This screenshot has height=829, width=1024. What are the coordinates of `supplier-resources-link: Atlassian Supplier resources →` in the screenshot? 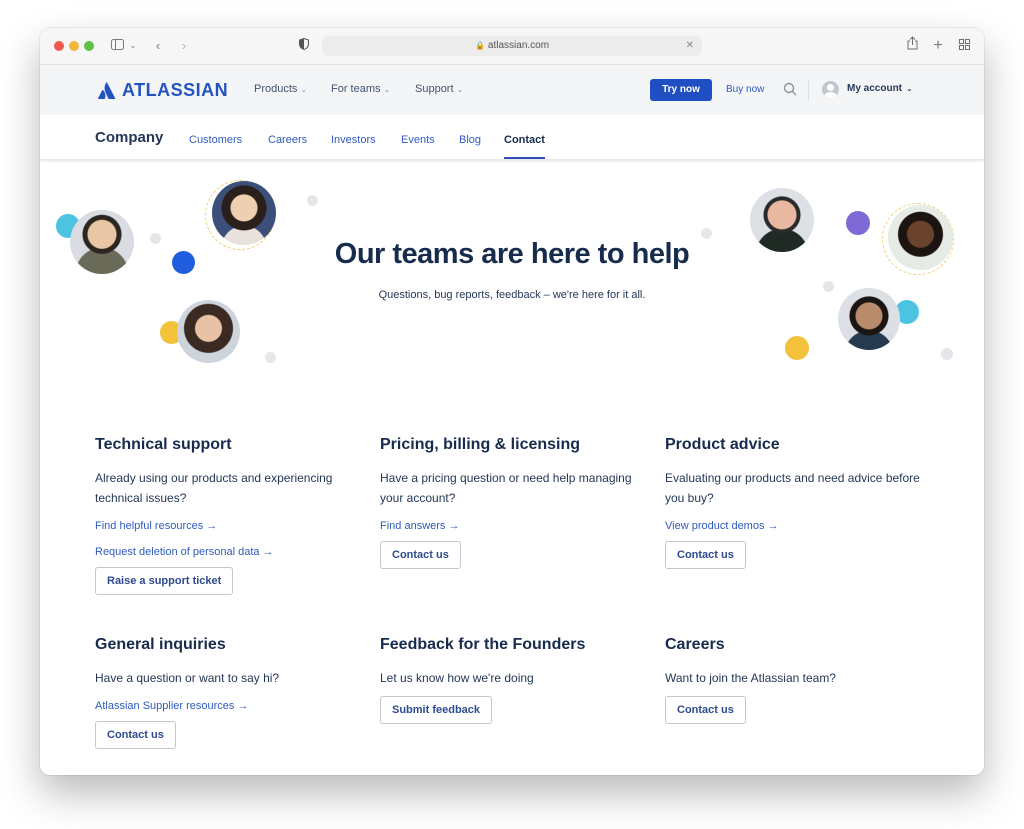 It's located at (230, 706).